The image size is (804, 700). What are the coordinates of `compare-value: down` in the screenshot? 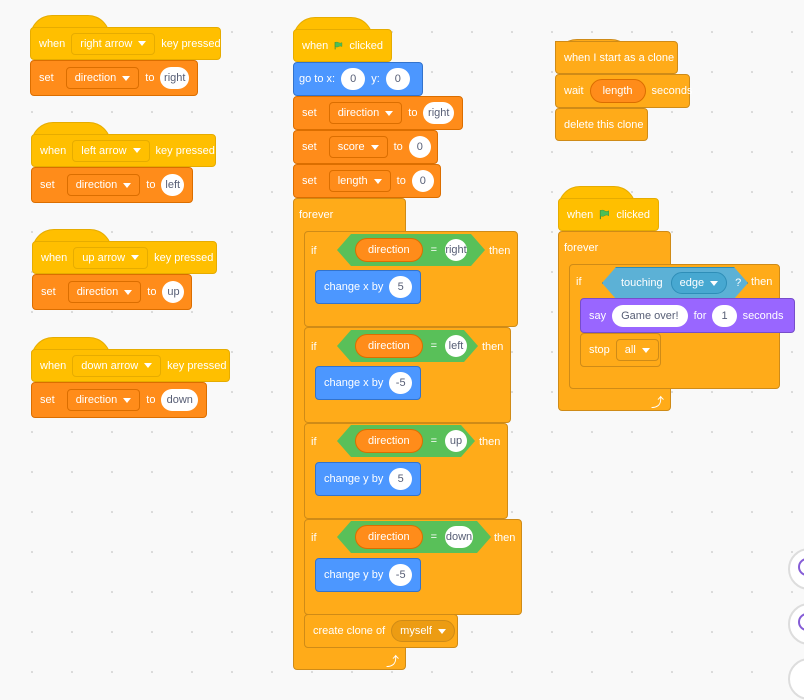 It's located at (459, 537).